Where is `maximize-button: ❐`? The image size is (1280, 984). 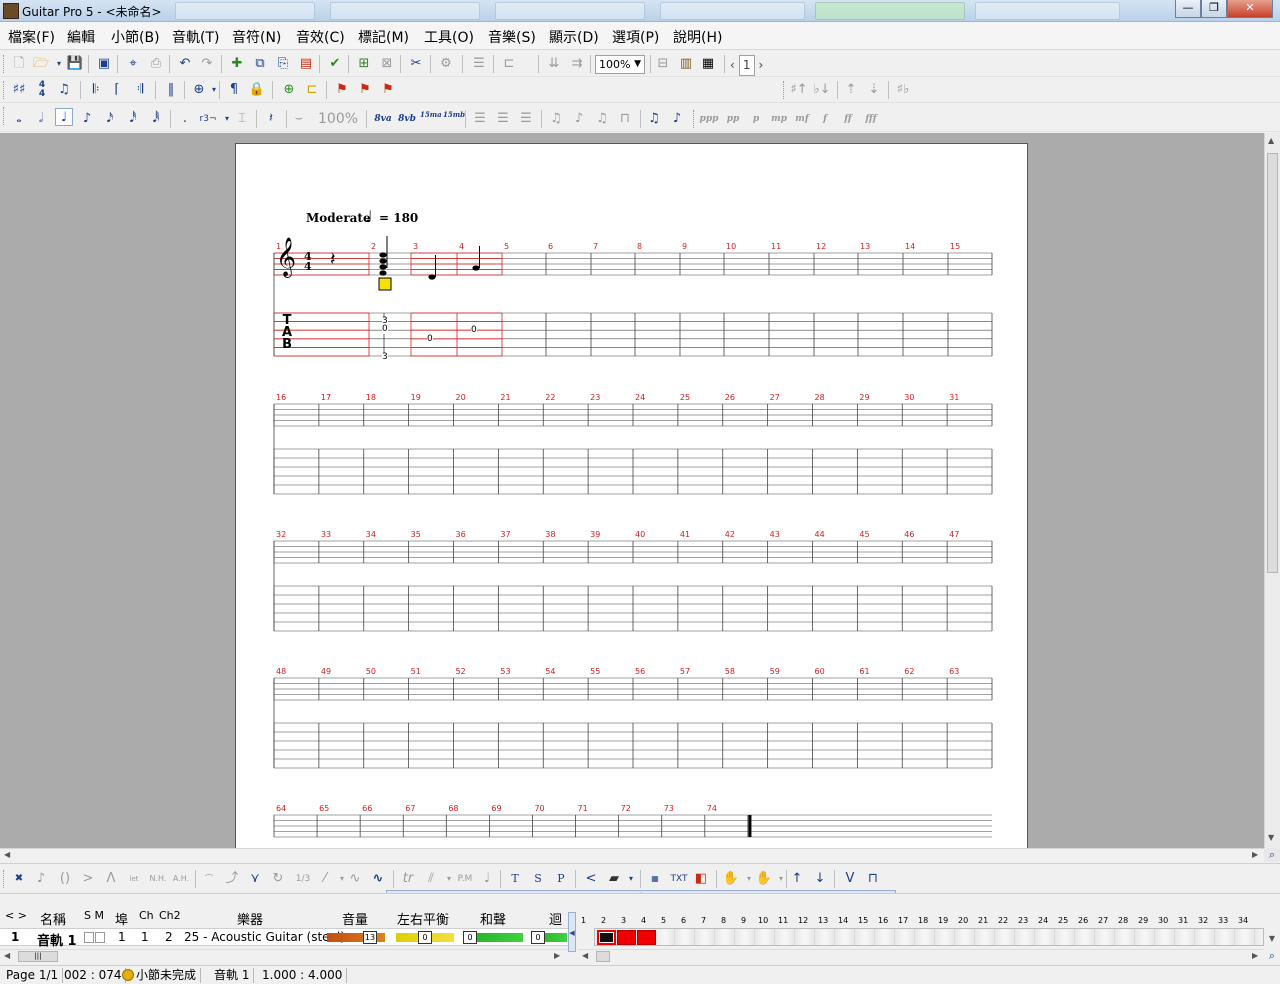 maximize-button: ❐ is located at coordinates (1214, 9).